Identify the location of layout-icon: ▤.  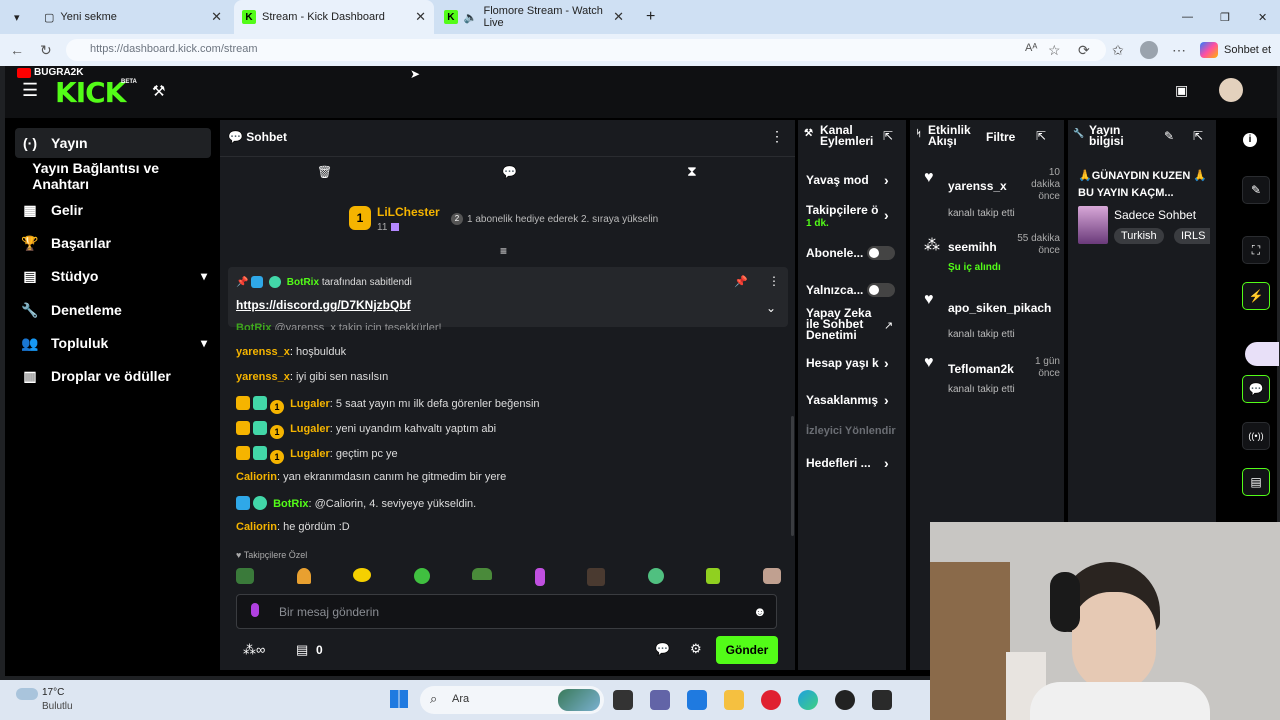
(1256, 482).